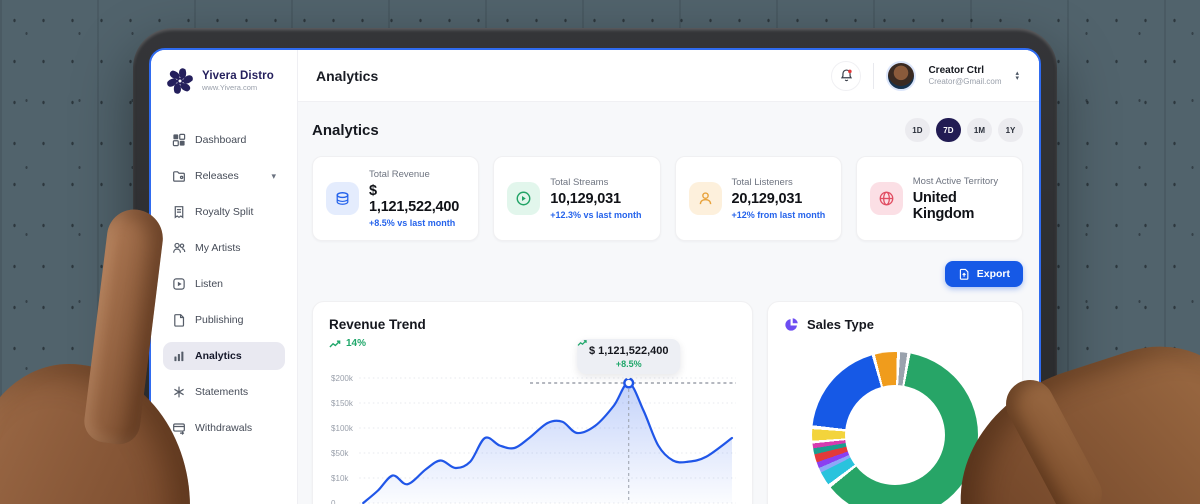 The height and width of the screenshot is (504, 1200). I want to click on user-info: Creator Ctrl Creator@Gmail.com, so click(964, 75).